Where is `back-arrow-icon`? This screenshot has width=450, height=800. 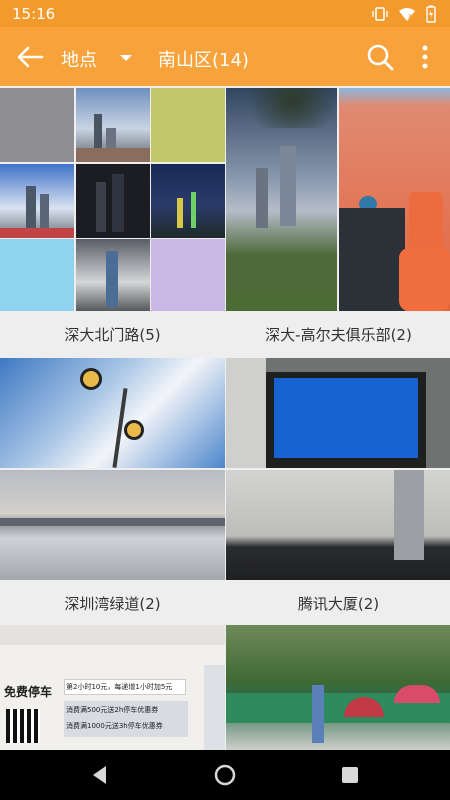 back-arrow-icon is located at coordinates (30, 57).